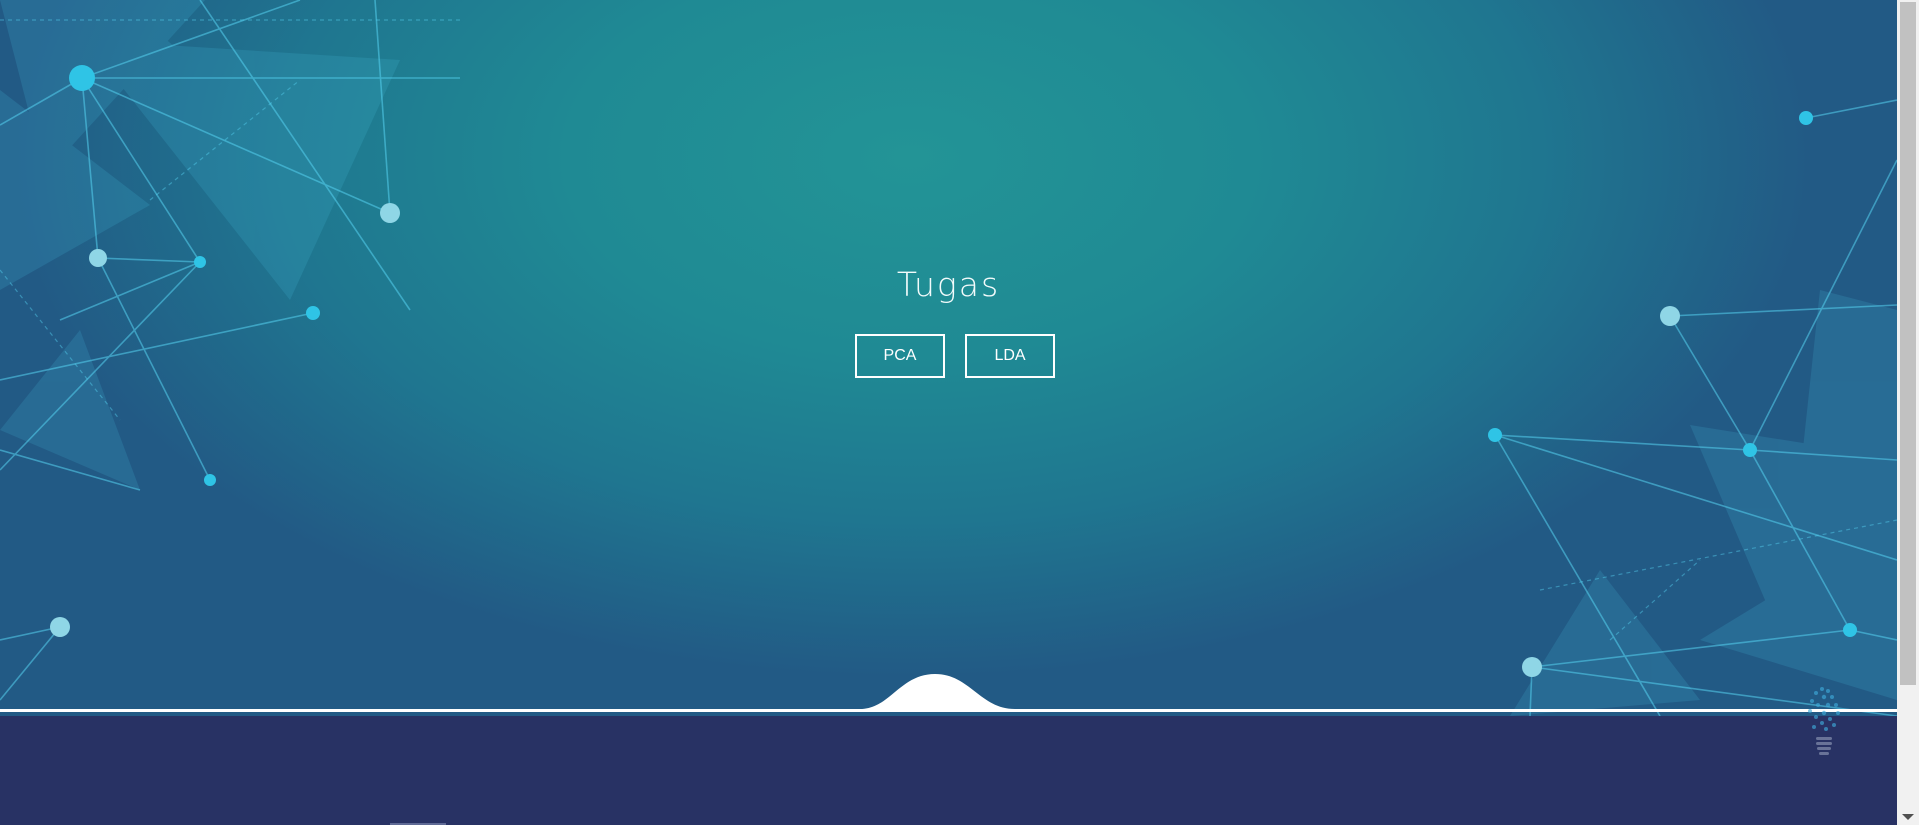 The image size is (1919, 825). I want to click on lightbulb-logo-icon, so click(1824, 721).